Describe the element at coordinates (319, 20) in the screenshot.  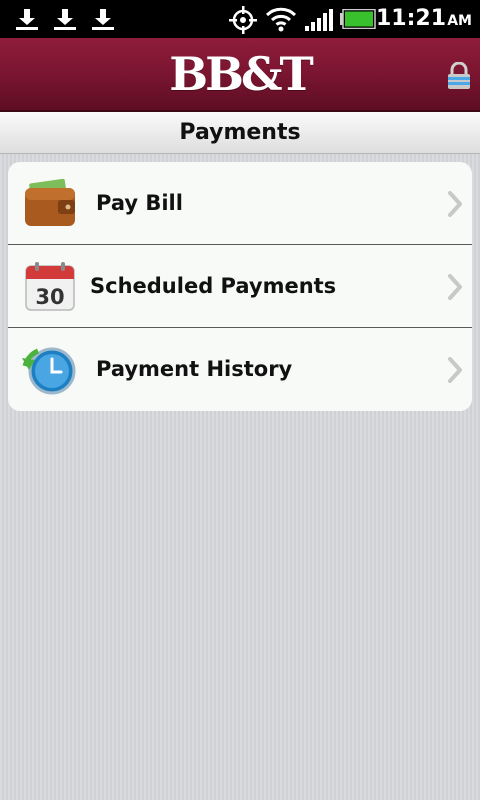
I see `signal-icon` at that location.